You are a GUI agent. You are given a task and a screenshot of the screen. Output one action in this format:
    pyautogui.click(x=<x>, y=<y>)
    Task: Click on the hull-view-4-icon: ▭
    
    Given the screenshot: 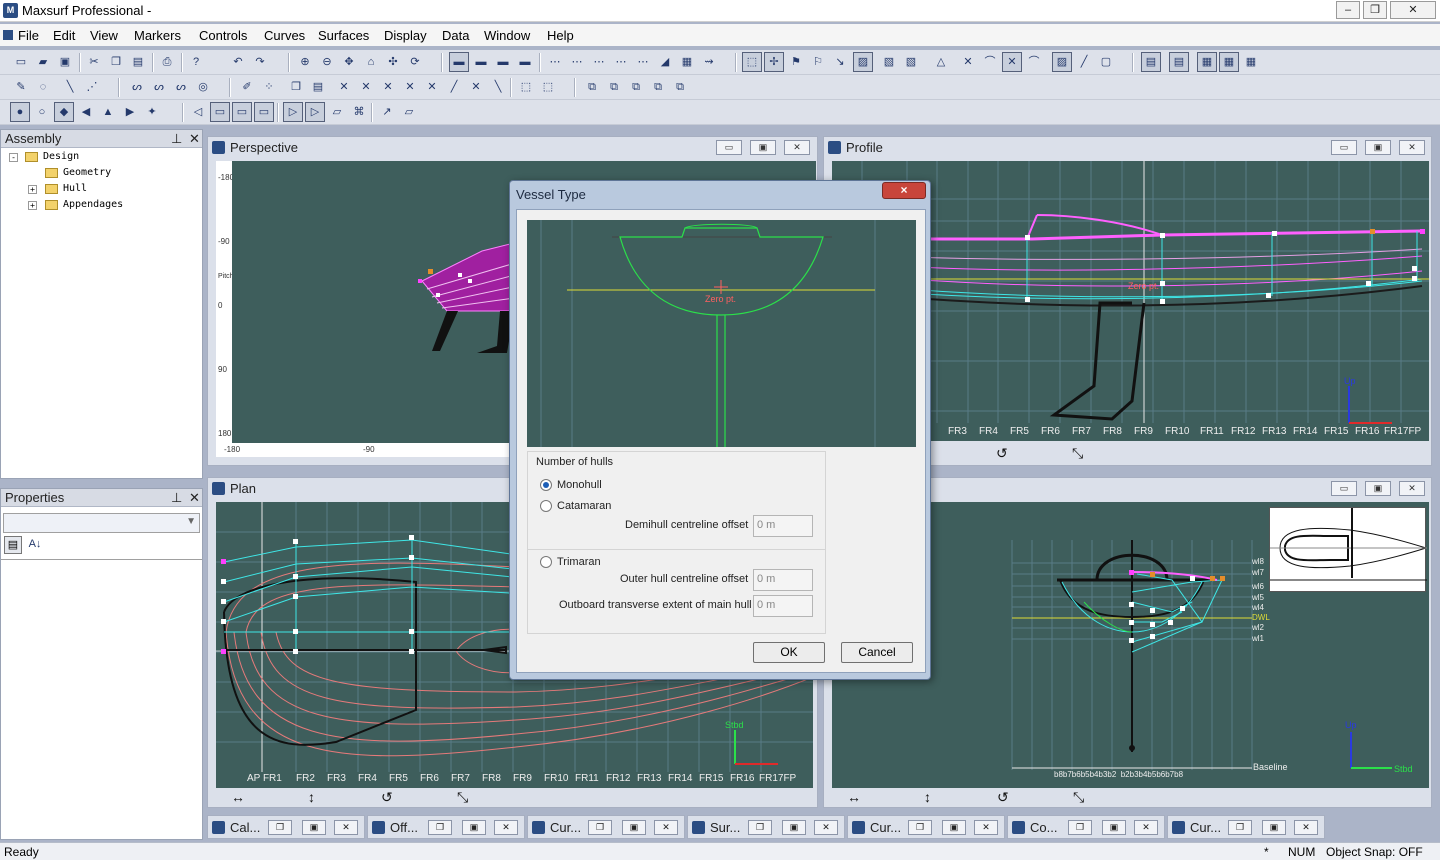 What is the action you would take?
    pyautogui.click(x=264, y=112)
    